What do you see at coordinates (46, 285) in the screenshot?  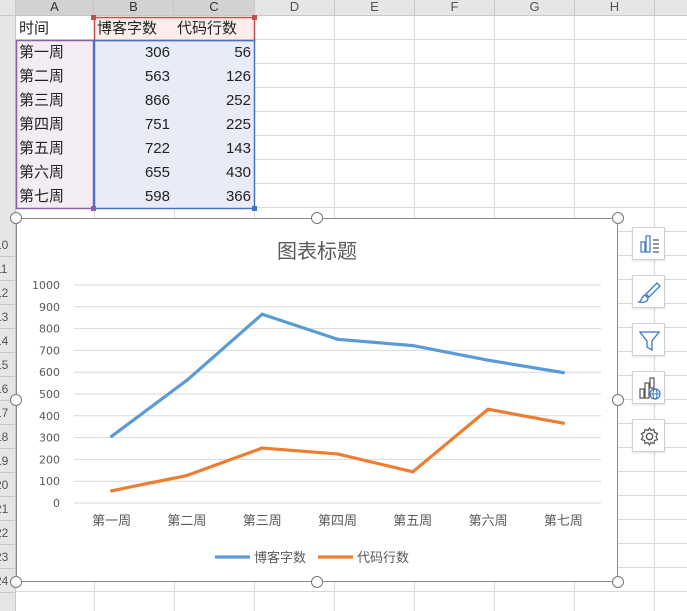 I see `y-tick-label: 1000` at bounding box center [46, 285].